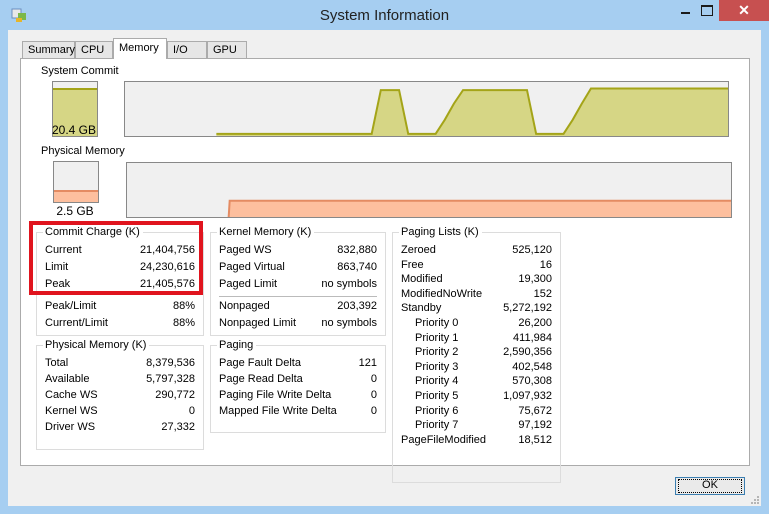 This screenshot has width=769, height=514. What do you see at coordinates (755, 500) in the screenshot?
I see `resize-grip-icon` at bounding box center [755, 500].